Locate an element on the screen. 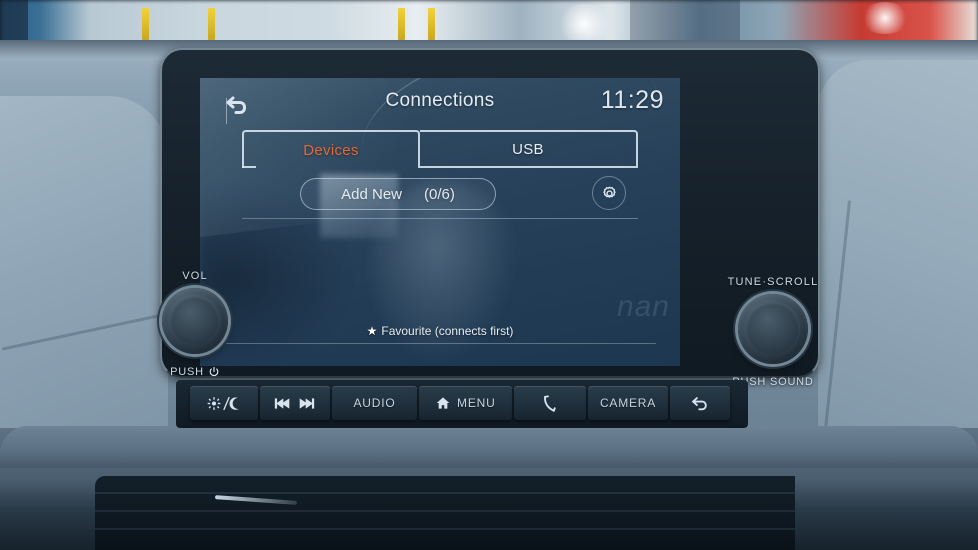 The height and width of the screenshot is (550, 978). favourite-legend: ★ Favourite (connects first) is located at coordinates (440, 331).